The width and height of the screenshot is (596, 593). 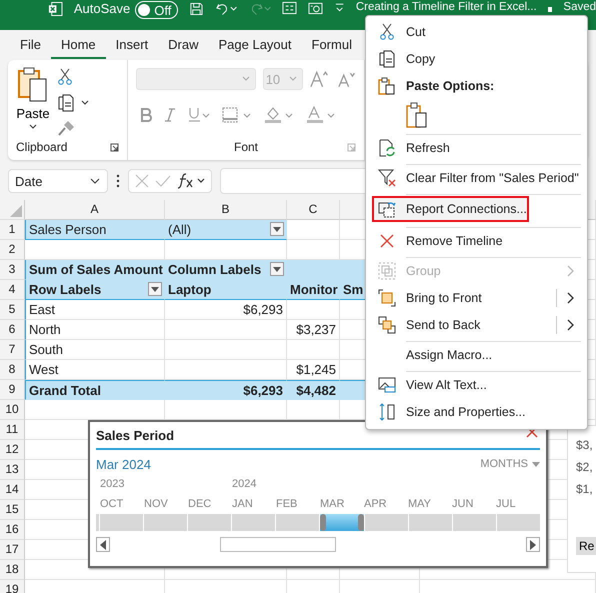 I want to click on cell-text: Monitor, so click(x=314, y=289).